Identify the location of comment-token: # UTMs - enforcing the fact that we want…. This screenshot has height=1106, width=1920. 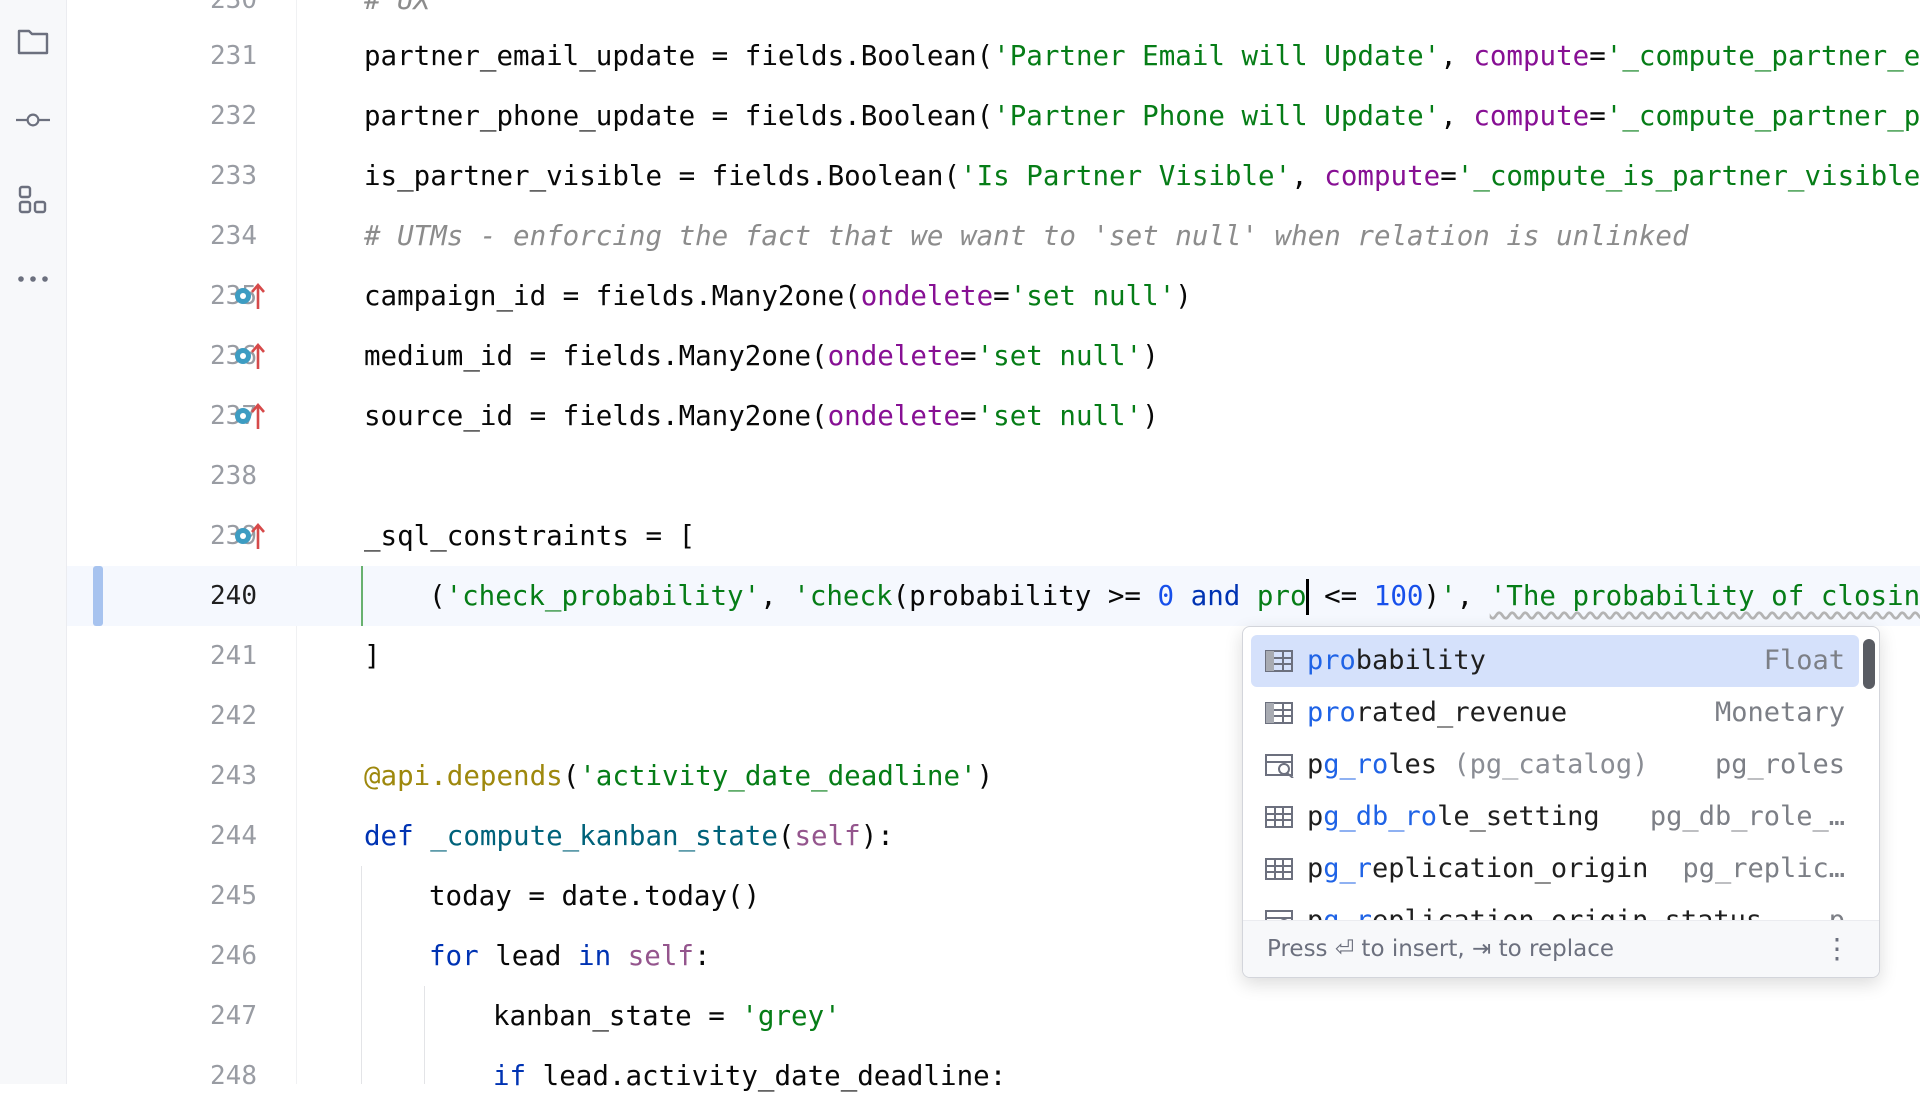
(1026, 236).